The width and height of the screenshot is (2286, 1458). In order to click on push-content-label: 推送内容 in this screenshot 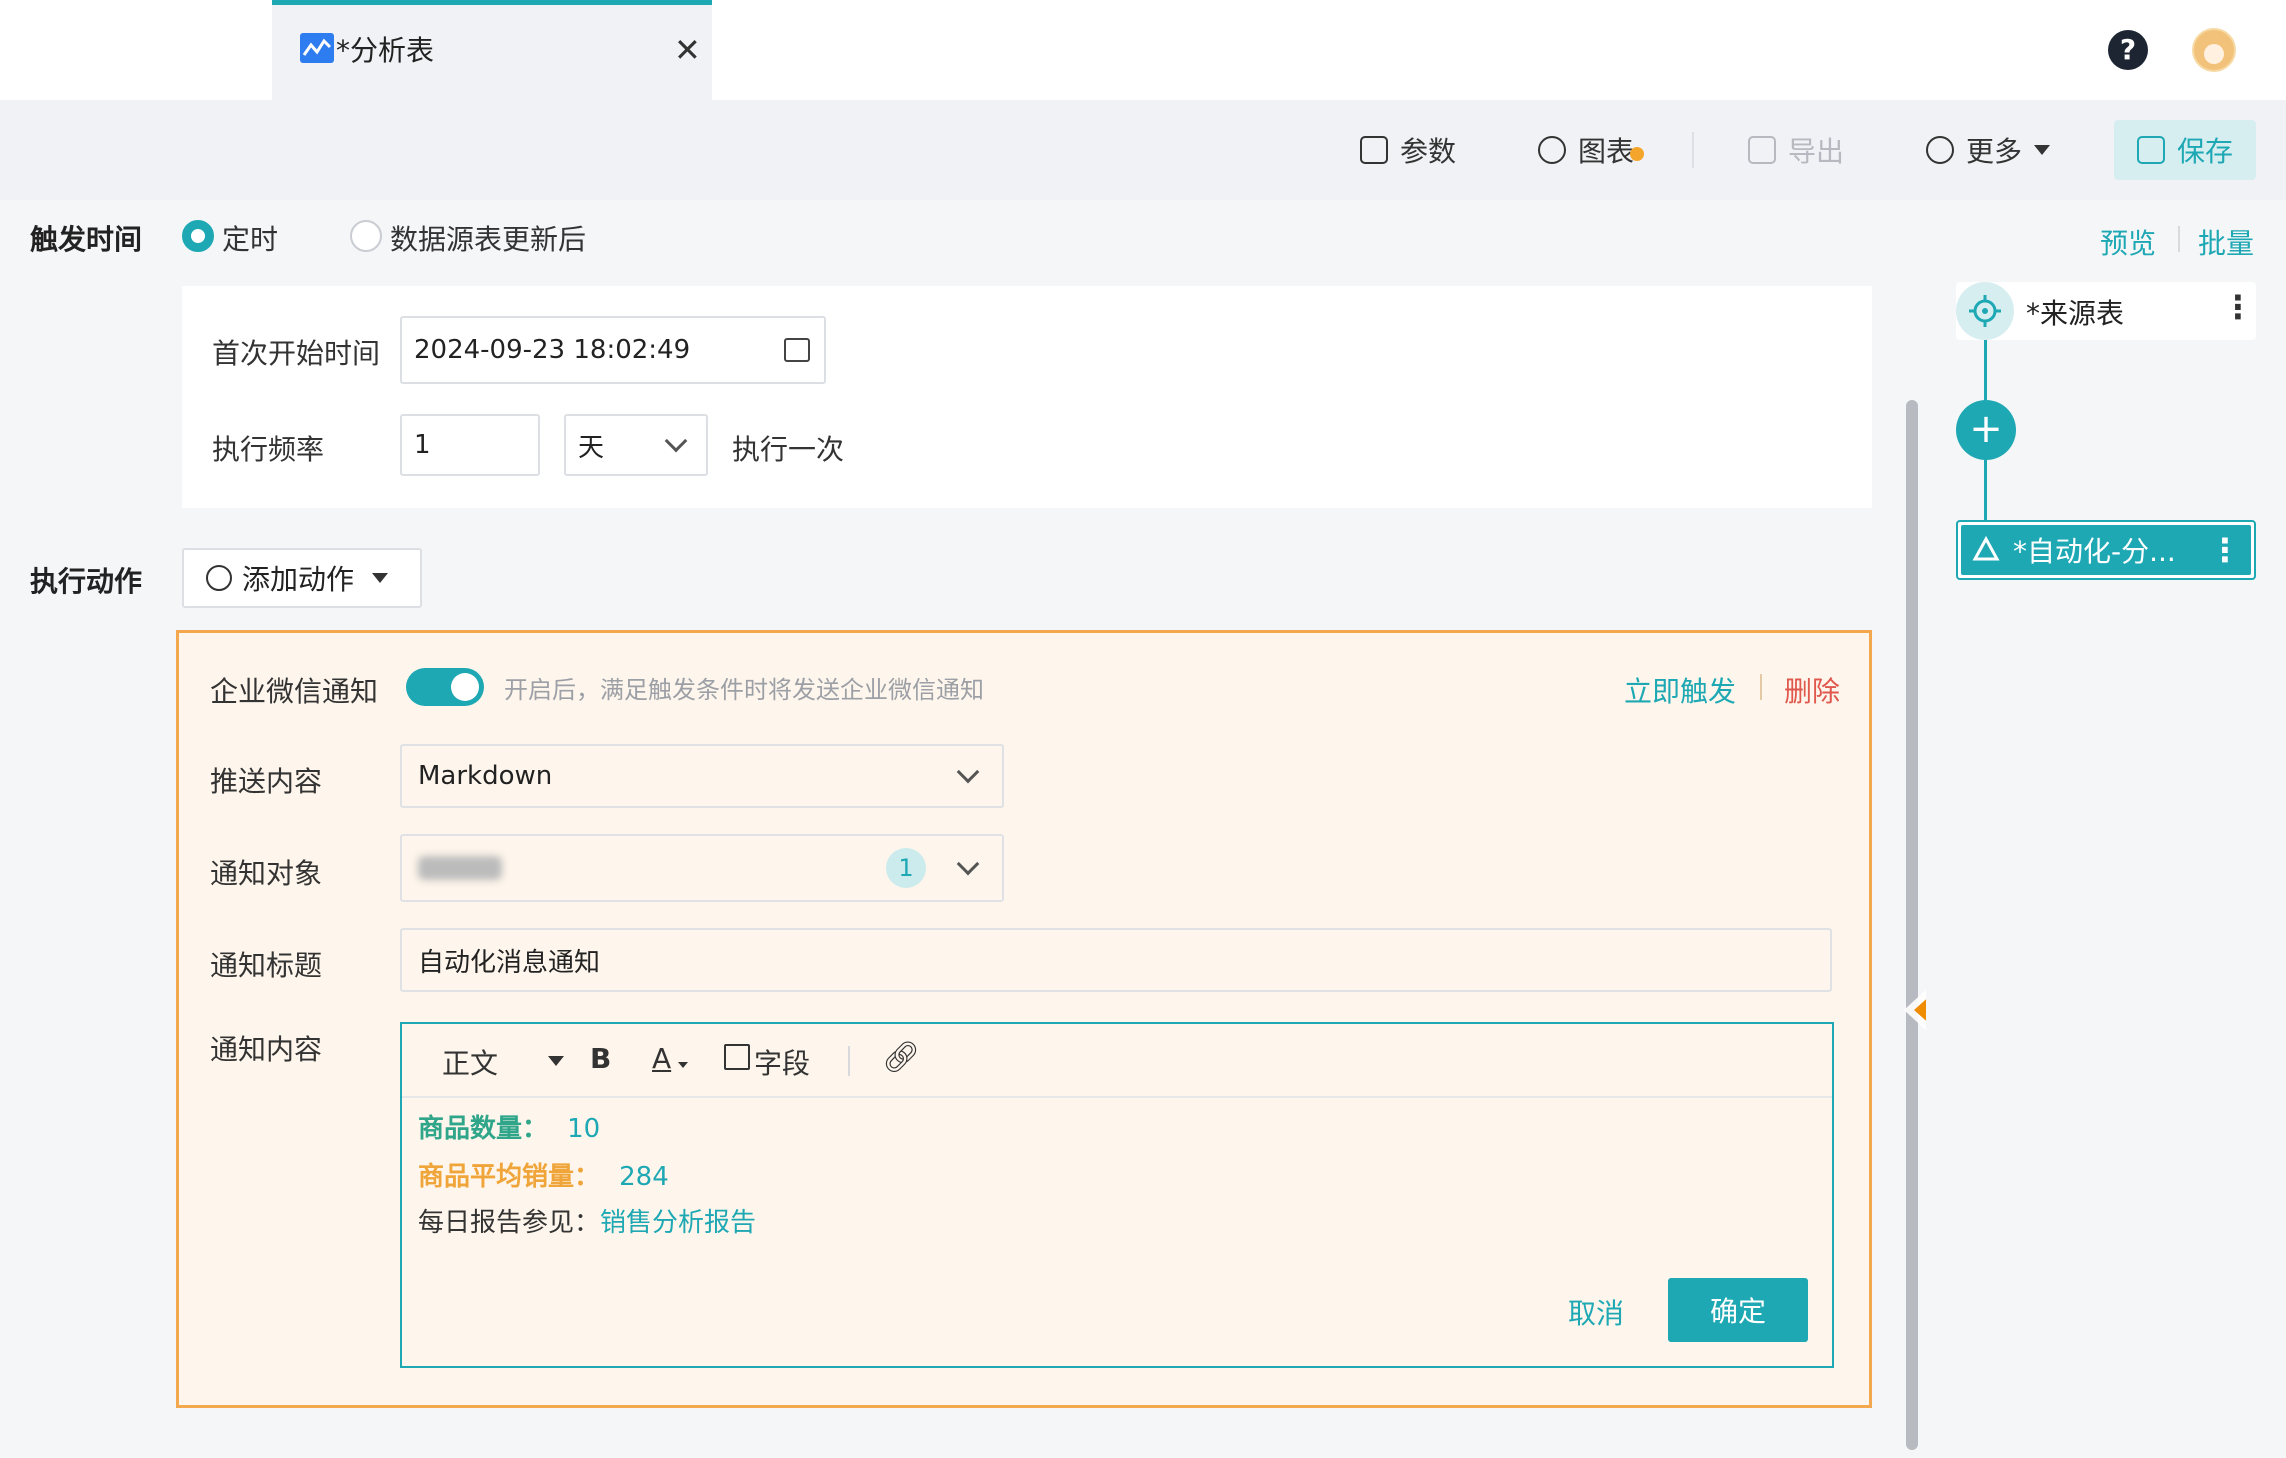, I will do `click(266, 781)`.